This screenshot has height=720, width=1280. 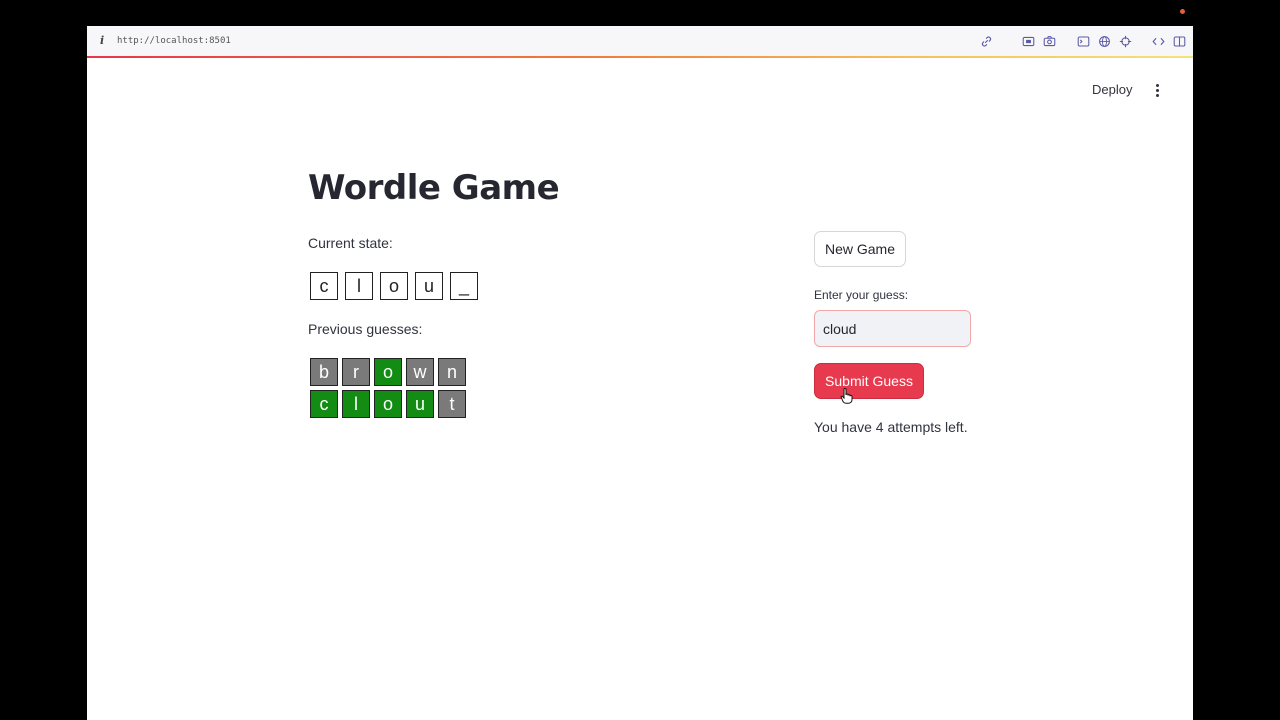 What do you see at coordinates (356, 372) in the screenshot?
I see `guess-tile: r` at bounding box center [356, 372].